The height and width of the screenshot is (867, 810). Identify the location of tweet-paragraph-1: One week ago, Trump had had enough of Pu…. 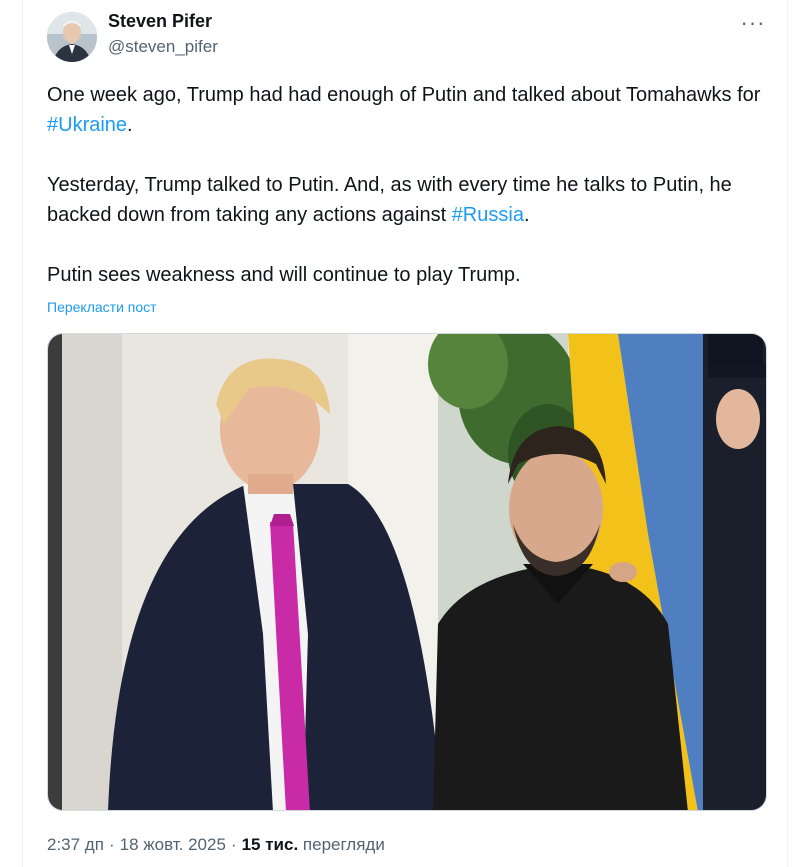
(407, 110).